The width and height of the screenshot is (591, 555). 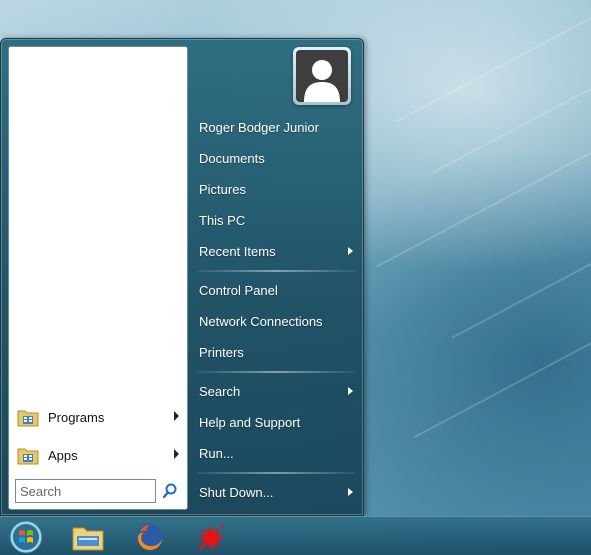 I want to click on help-and-support-label: Help and Support, so click(x=250, y=422).